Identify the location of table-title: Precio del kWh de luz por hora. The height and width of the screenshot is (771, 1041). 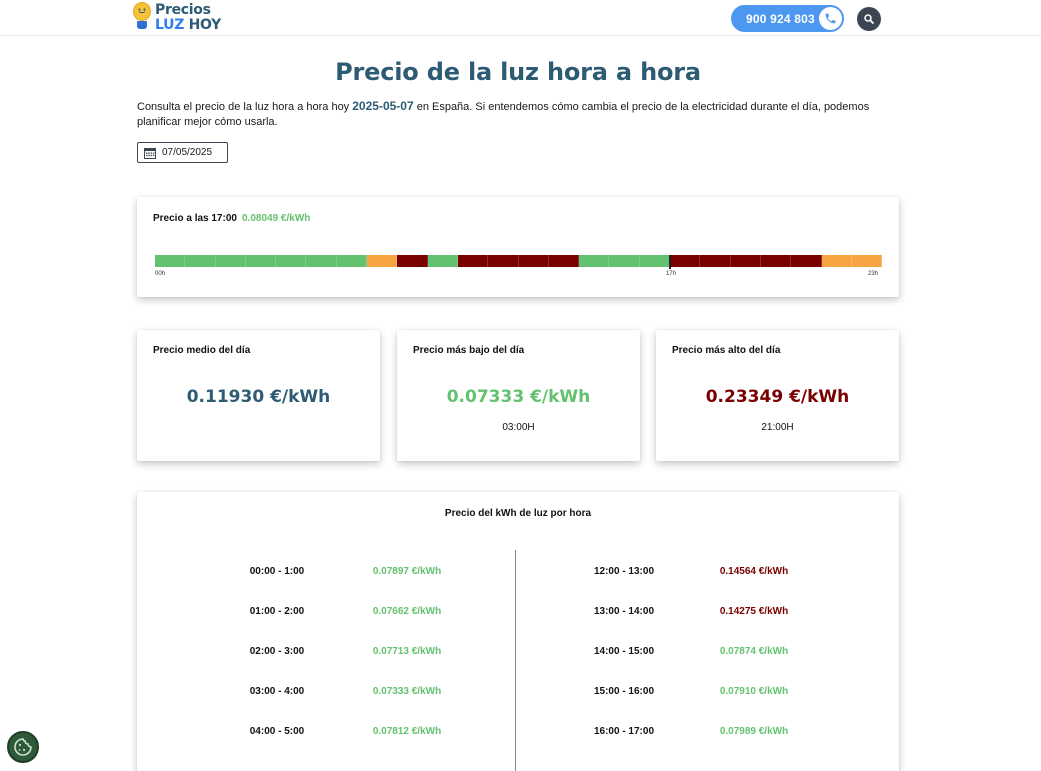
(518, 513).